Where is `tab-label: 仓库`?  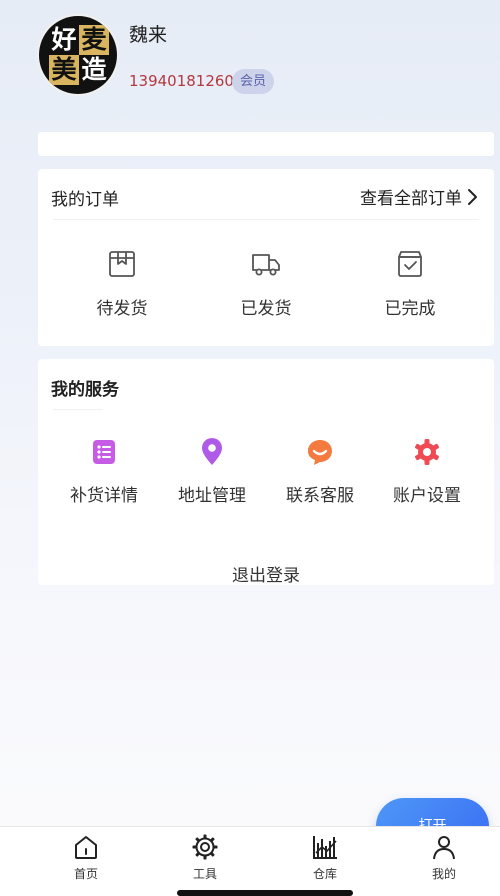
tab-label: 仓库 is located at coordinates (324, 874).